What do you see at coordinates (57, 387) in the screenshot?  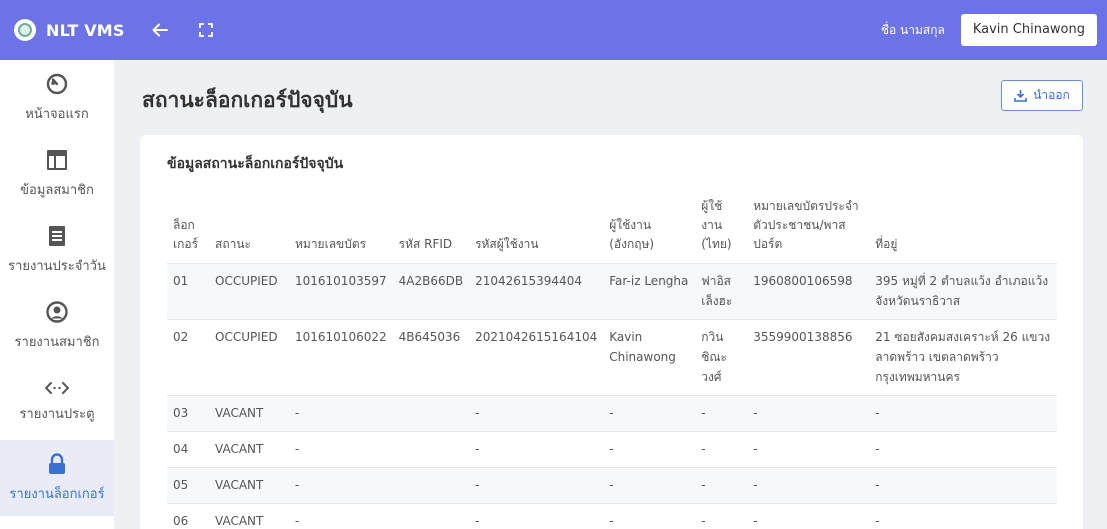 I see `code-arrows-icon` at bounding box center [57, 387].